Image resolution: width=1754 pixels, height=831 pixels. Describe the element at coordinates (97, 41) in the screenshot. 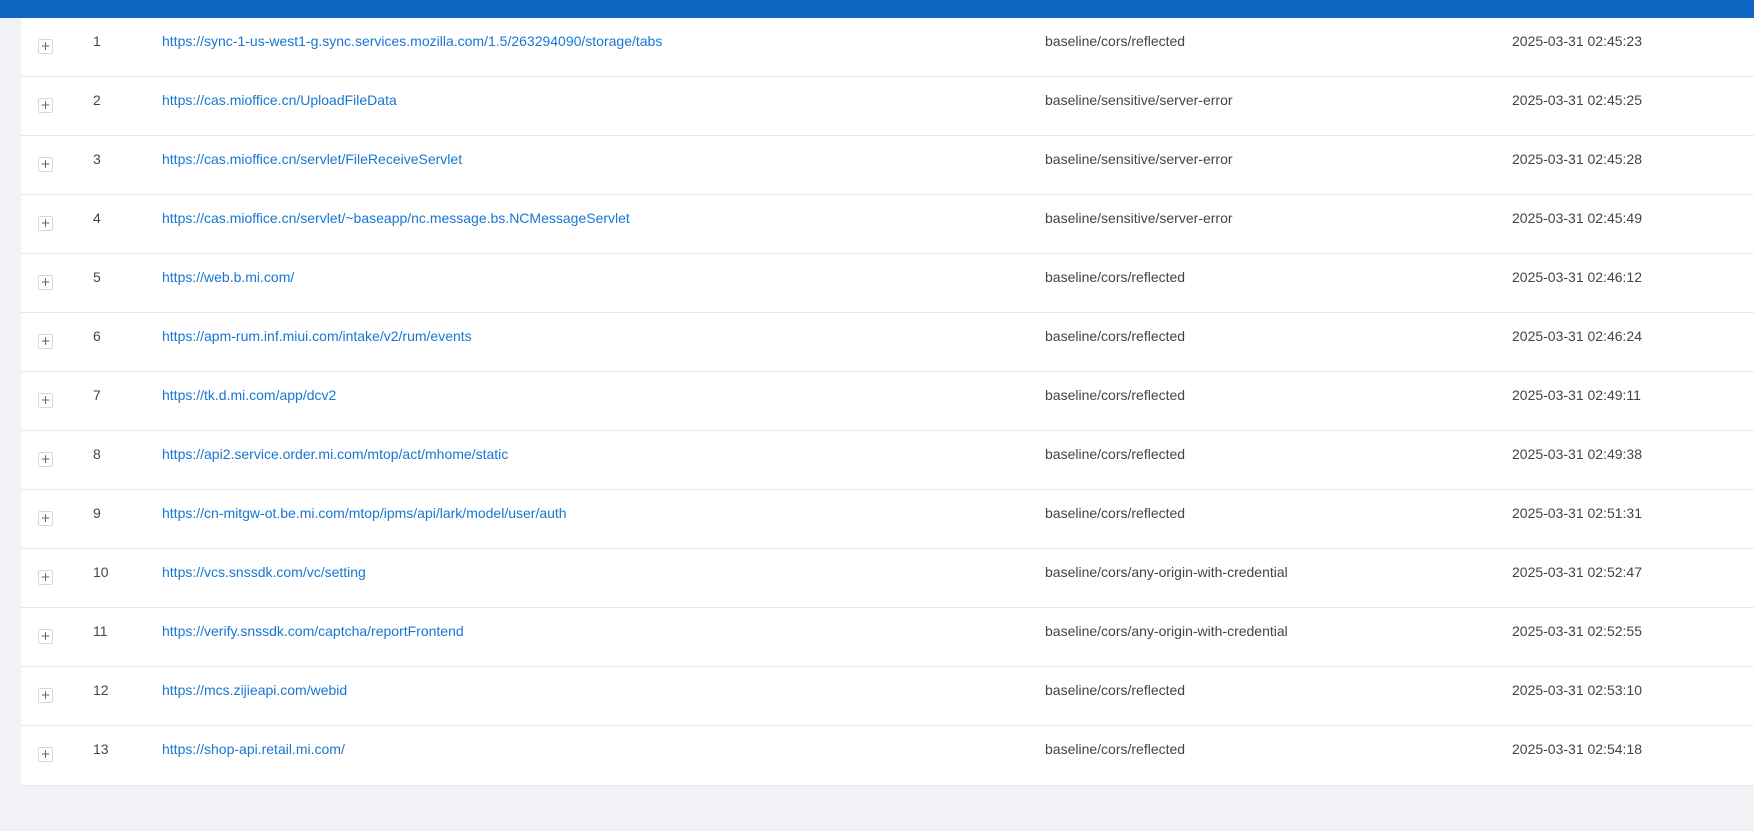

I see `row-index: 1` at that location.